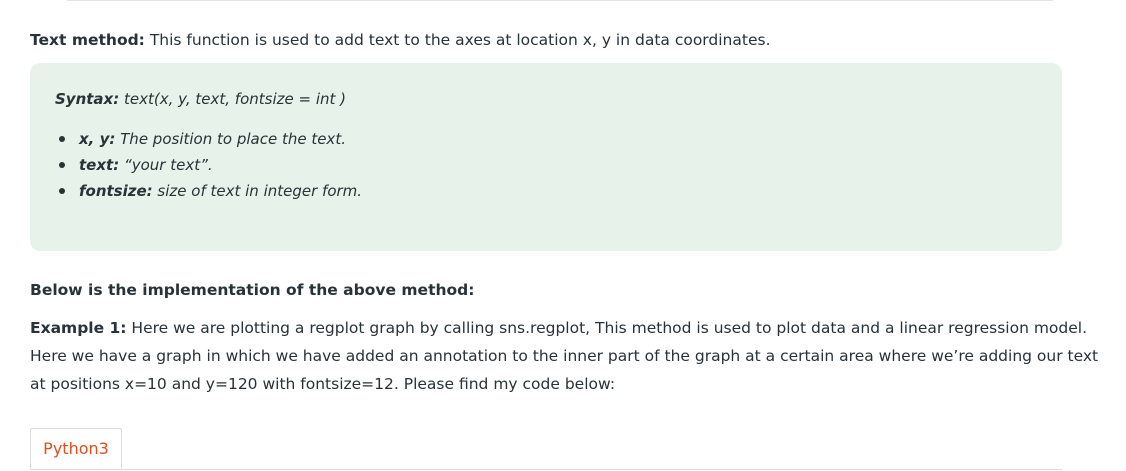 Image resolution: width=1126 pixels, height=471 pixels. Describe the element at coordinates (230, 139) in the screenshot. I see `param-desc: The position to place the text.` at that location.